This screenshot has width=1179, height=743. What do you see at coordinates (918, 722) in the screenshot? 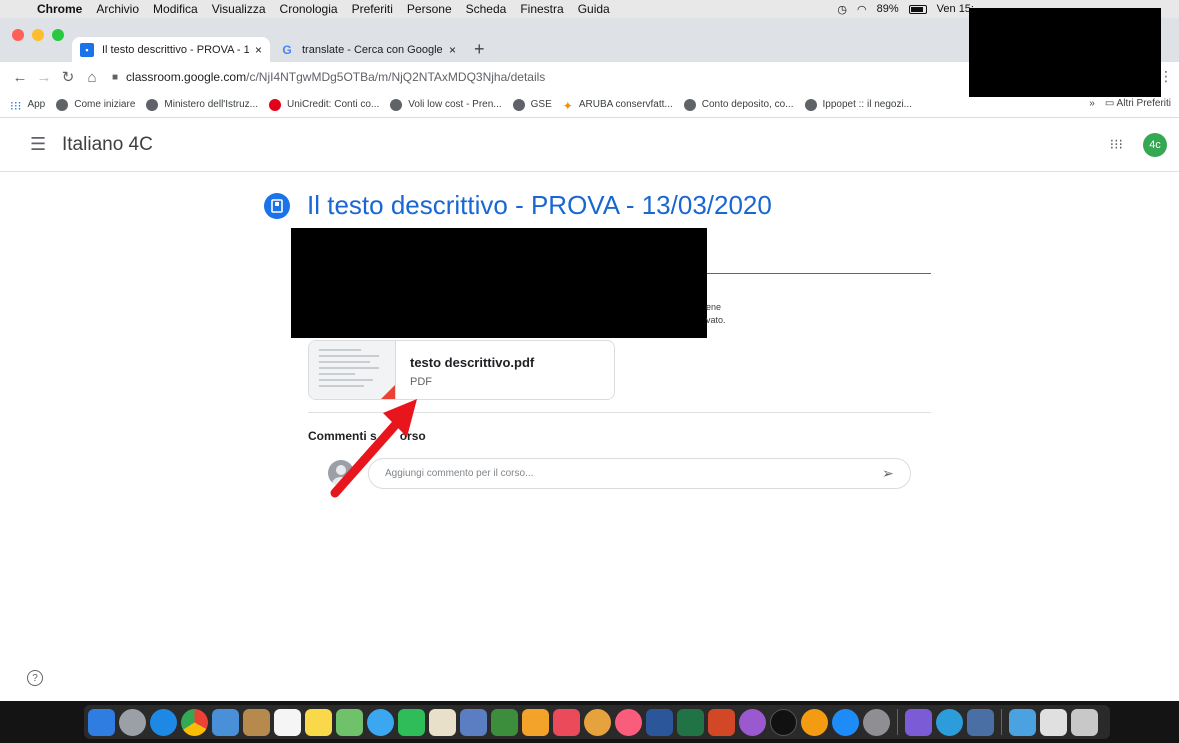
I see `favorites-app-icon` at bounding box center [918, 722].